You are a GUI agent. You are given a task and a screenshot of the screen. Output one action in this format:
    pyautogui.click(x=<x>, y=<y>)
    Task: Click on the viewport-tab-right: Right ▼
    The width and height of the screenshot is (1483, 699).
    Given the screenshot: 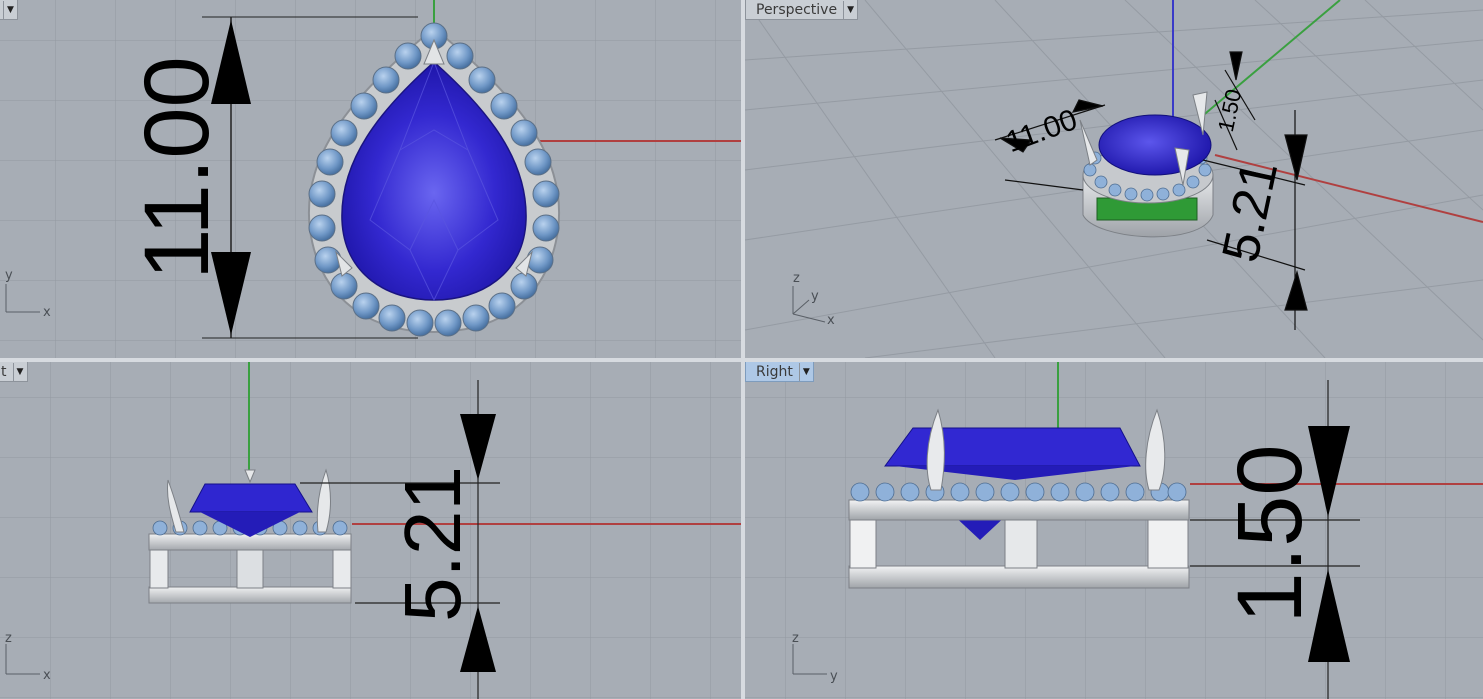 What is the action you would take?
    pyautogui.click(x=779, y=372)
    